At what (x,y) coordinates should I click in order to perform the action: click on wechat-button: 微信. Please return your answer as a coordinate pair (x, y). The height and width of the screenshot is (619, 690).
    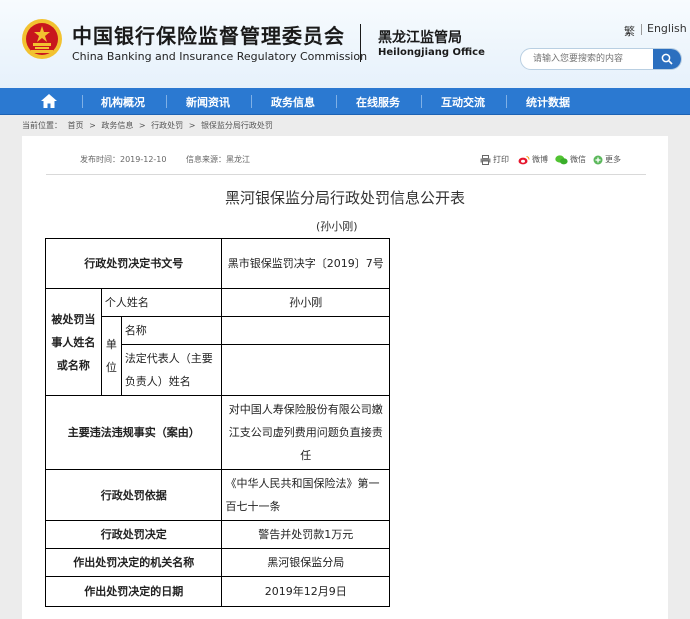
    Looking at the image, I should click on (570, 159).